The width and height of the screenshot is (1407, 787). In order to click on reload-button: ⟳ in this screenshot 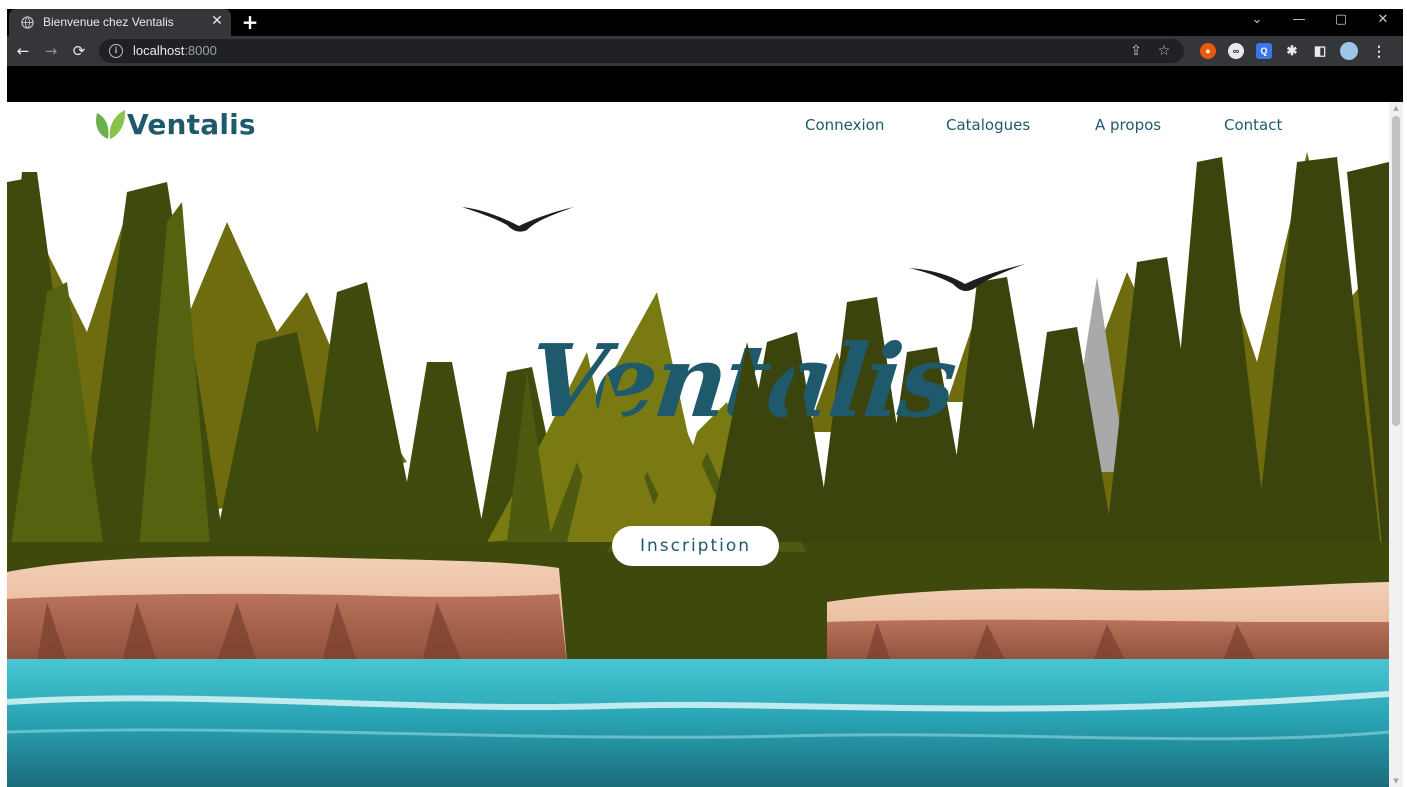, I will do `click(79, 51)`.